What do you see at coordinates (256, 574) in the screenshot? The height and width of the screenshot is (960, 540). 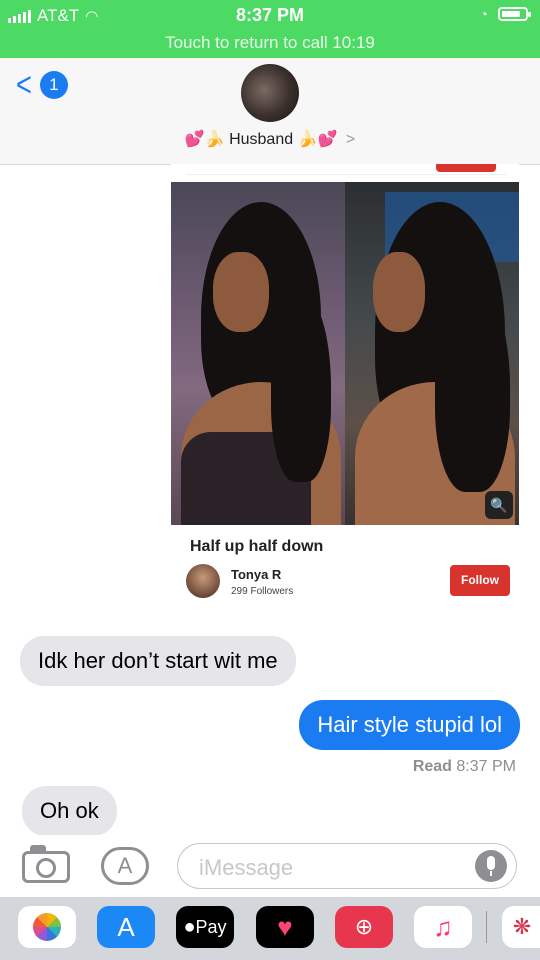 I see `author-name: Tonya R` at bounding box center [256, 574].